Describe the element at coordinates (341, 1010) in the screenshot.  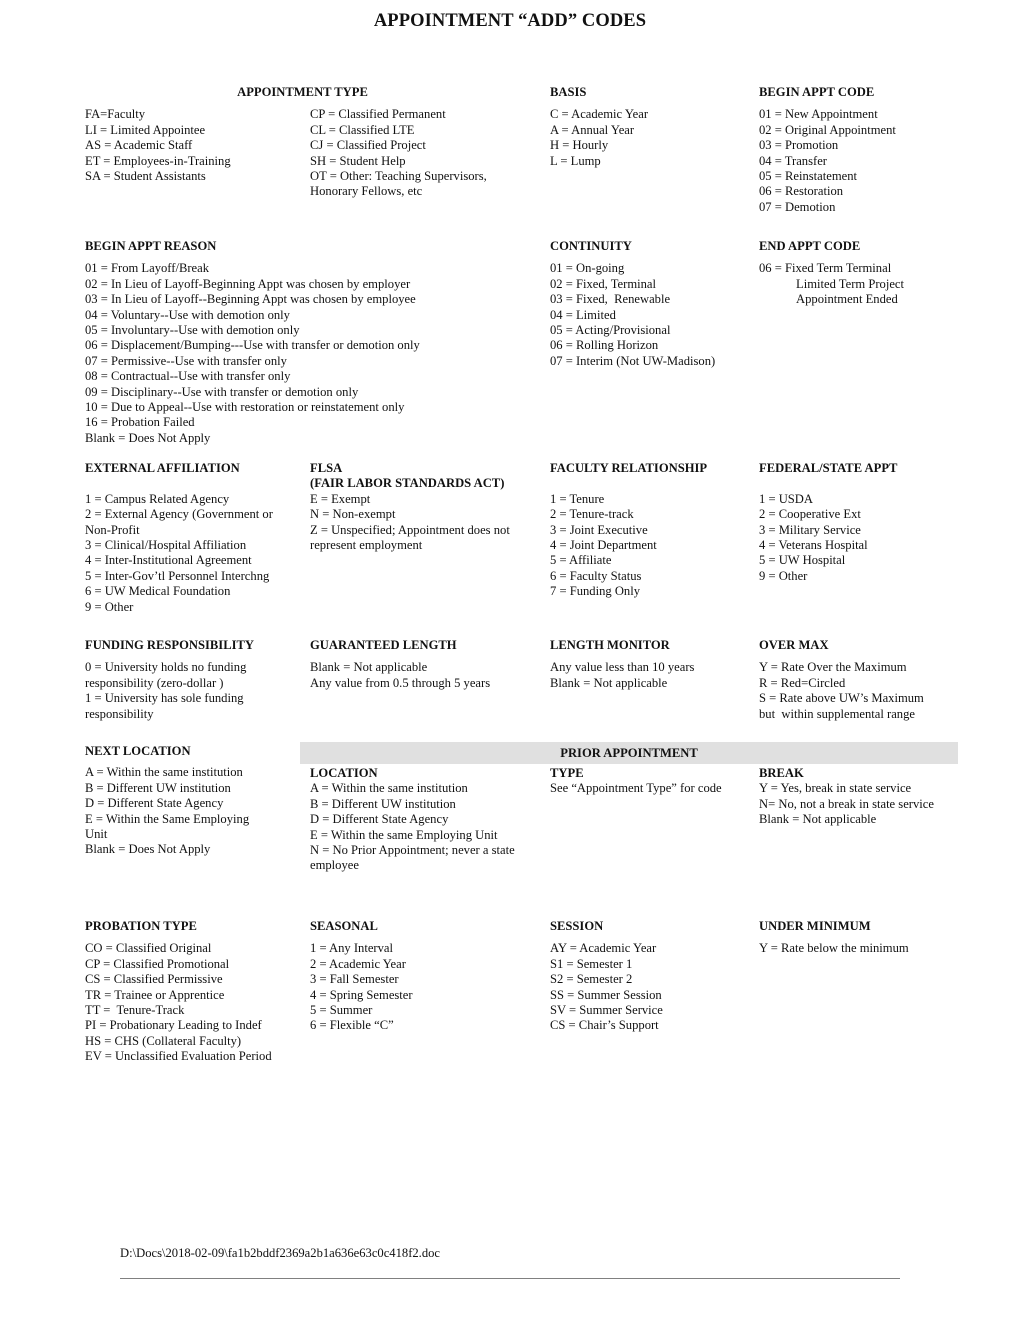
I see `code-line: 5 = Summer` at that location.